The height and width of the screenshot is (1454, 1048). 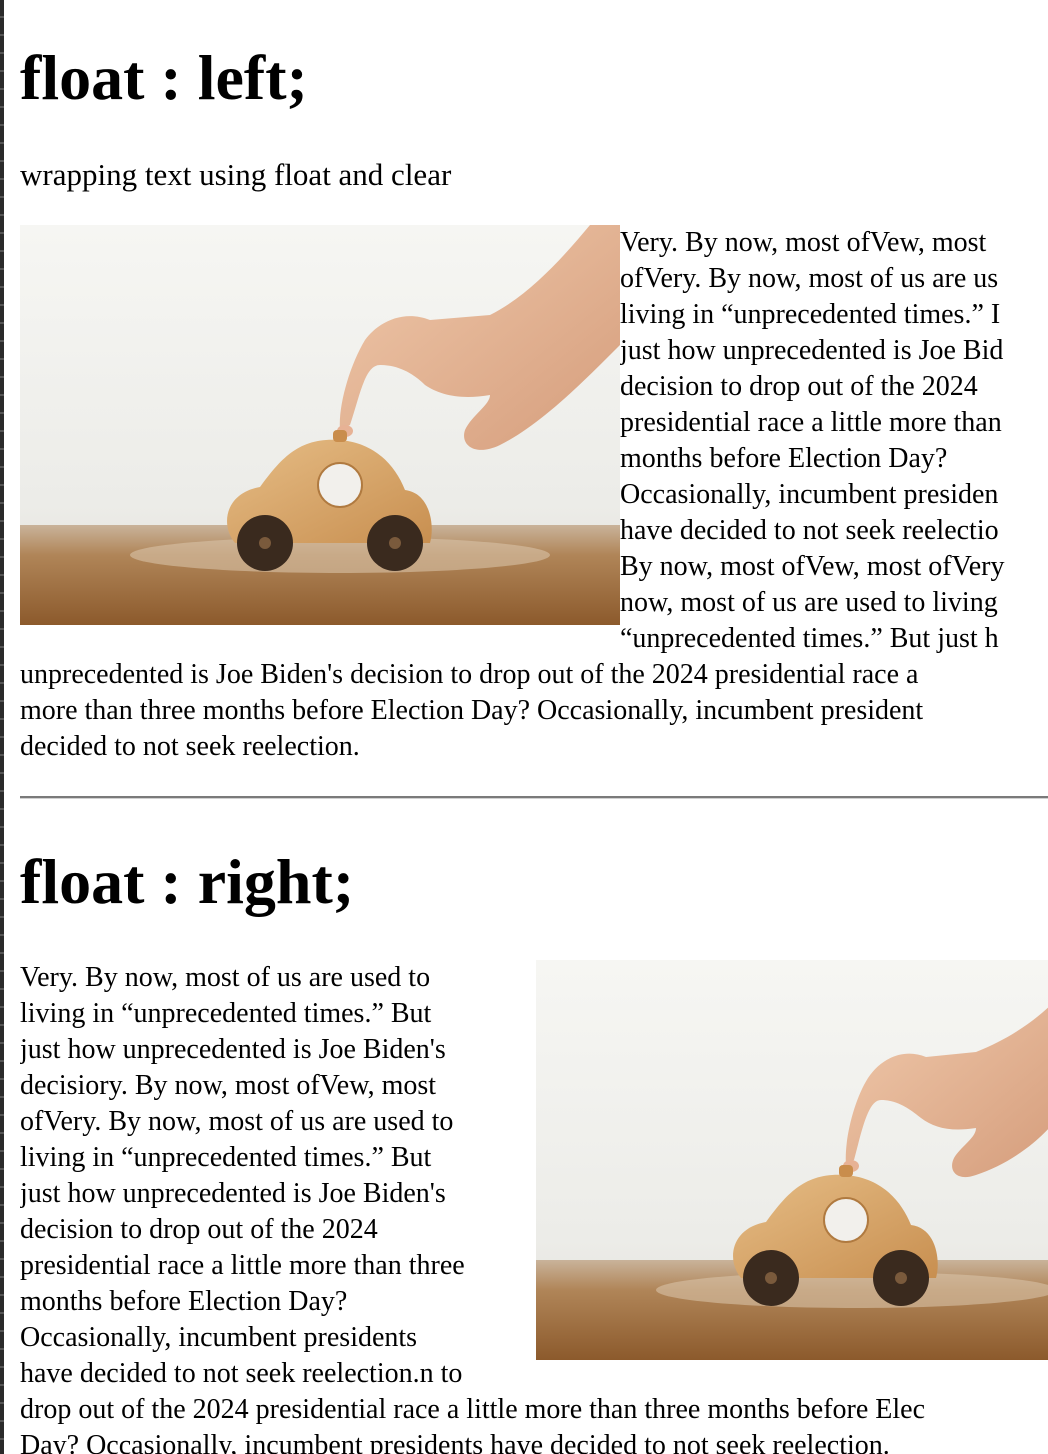 I want to click on text-line: living in “unprecedented times.” I, so click(x=810, y=314).